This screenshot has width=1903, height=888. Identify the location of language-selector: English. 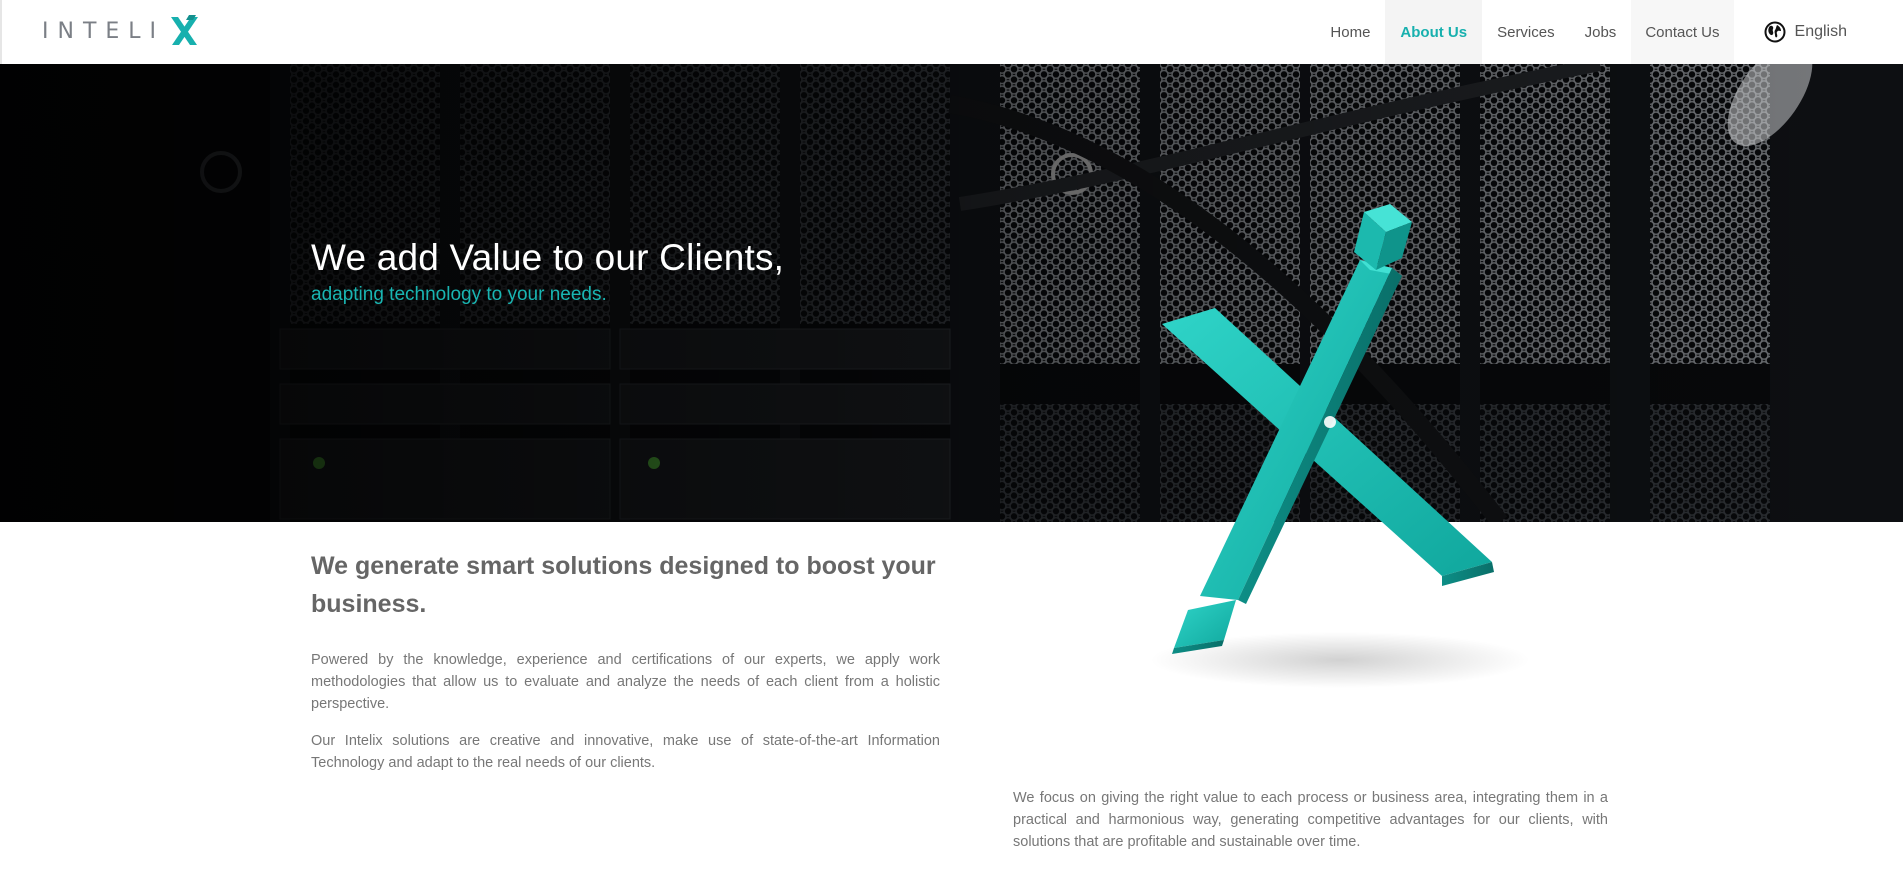
(1818, 32).